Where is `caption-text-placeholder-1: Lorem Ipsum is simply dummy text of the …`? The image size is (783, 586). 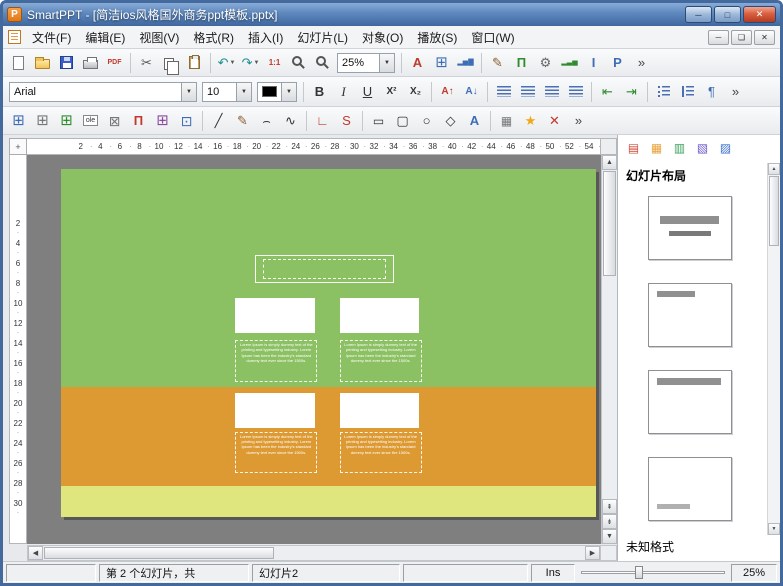
caption-text-placeholder-1: Lorem Ipsum is simply dummy text of the … is located at coordinates (276, 361).